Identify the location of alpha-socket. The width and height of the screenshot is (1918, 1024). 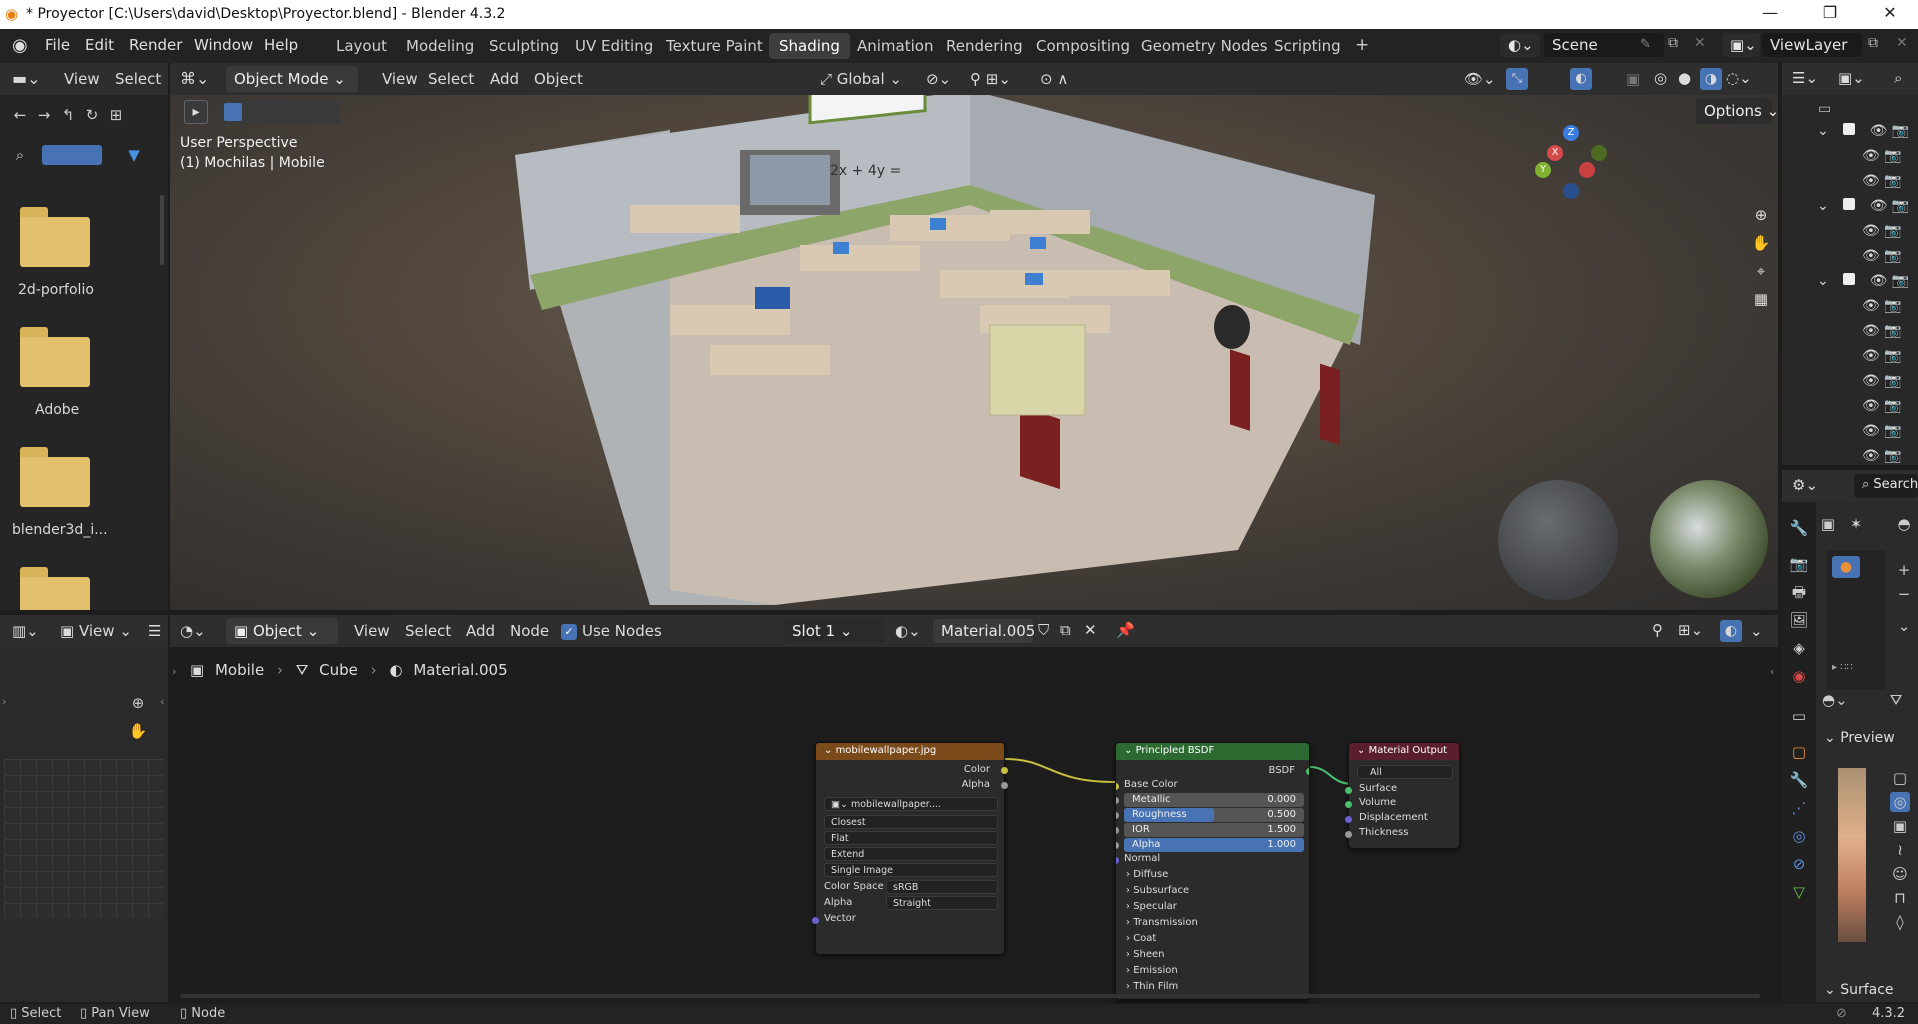
(1117, 845).